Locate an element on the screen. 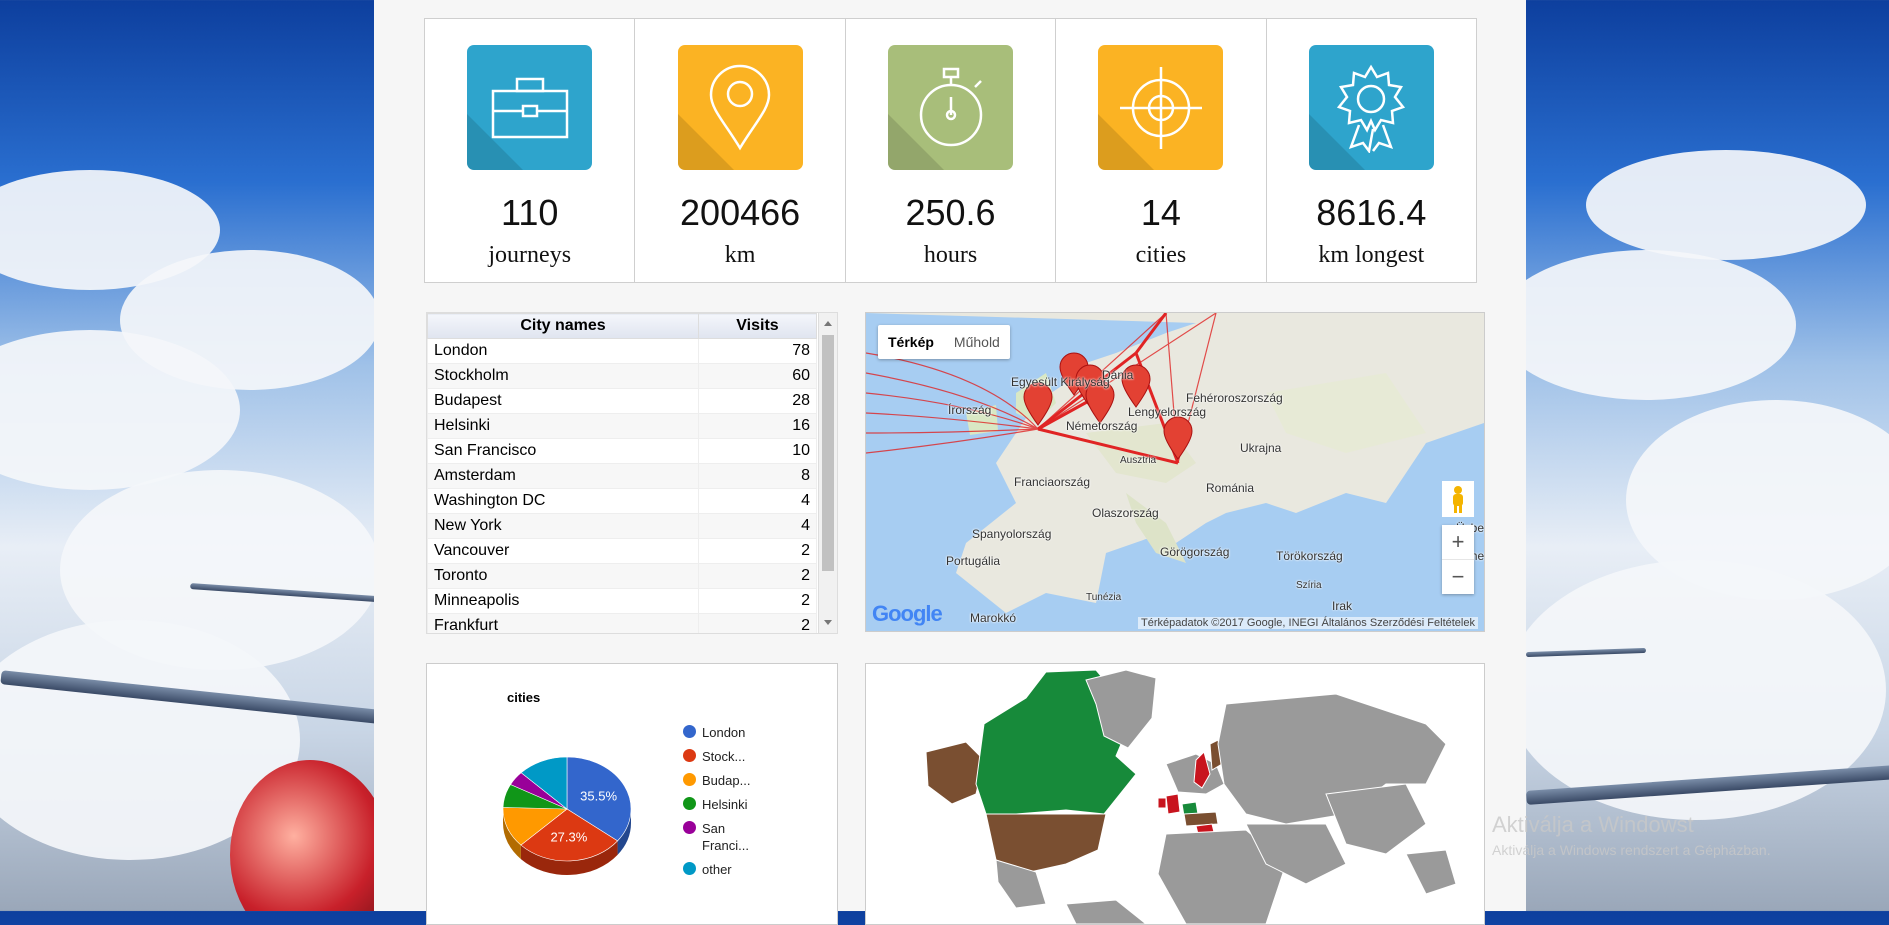  table-row: Frankfurt 2 is located at coordinates (622, 623).